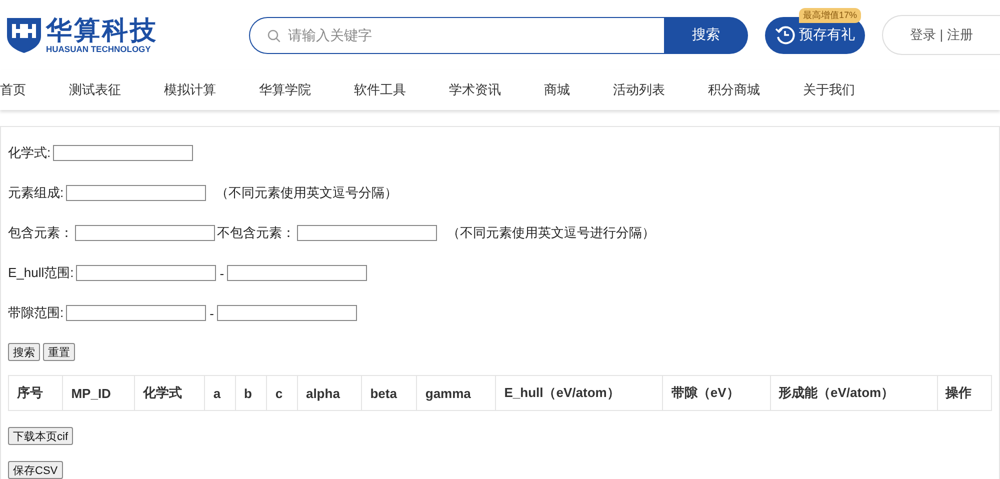 The height and width of the screenshot is (479, 1000). What do you see at coordinates (639, 90) in the screenshot?
I see `nav-link: 活动列表` at bounding box center [639, 90].